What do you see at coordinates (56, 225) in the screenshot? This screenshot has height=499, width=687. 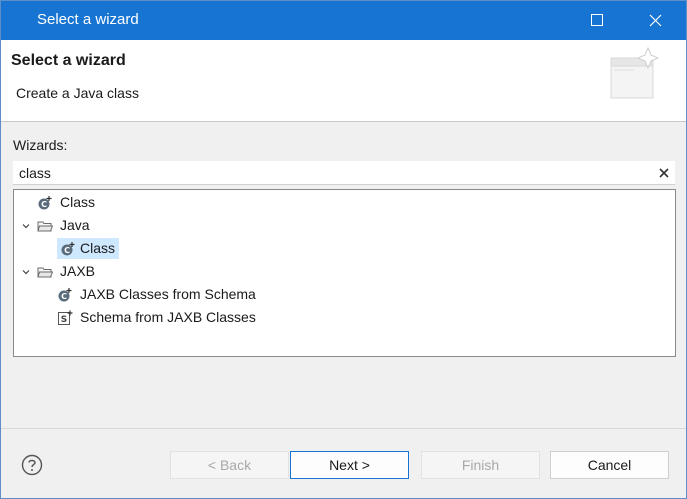 I see `tree-item-java: Java` at bounding box center [56, 225].